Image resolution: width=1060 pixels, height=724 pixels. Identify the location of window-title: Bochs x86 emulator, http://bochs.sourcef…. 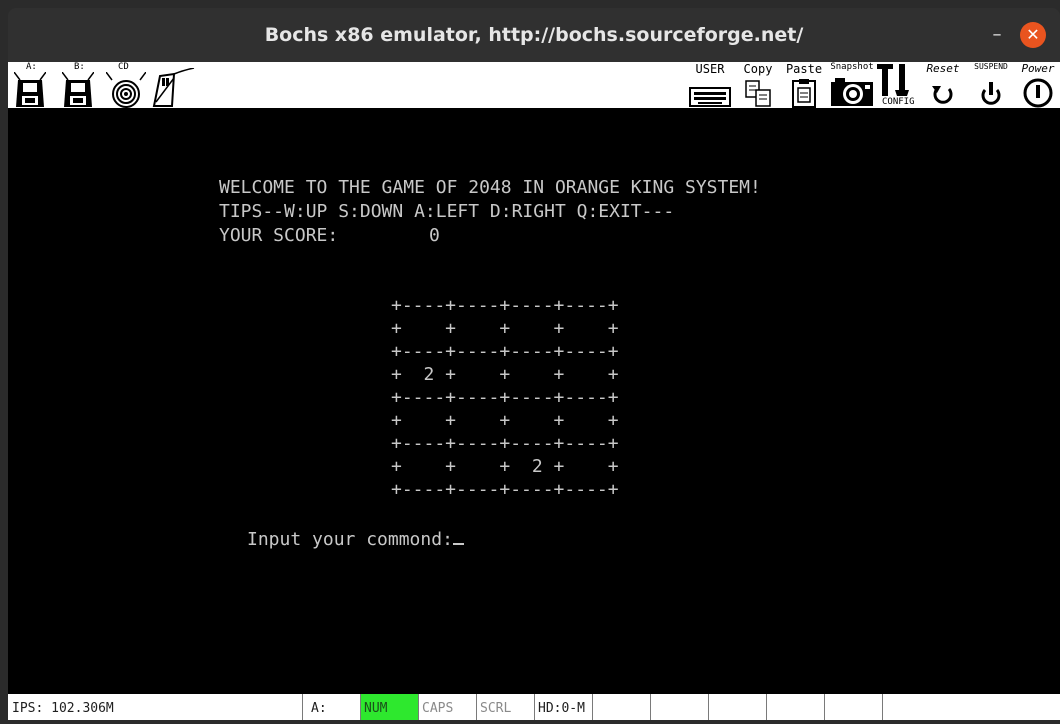
(534, 35).